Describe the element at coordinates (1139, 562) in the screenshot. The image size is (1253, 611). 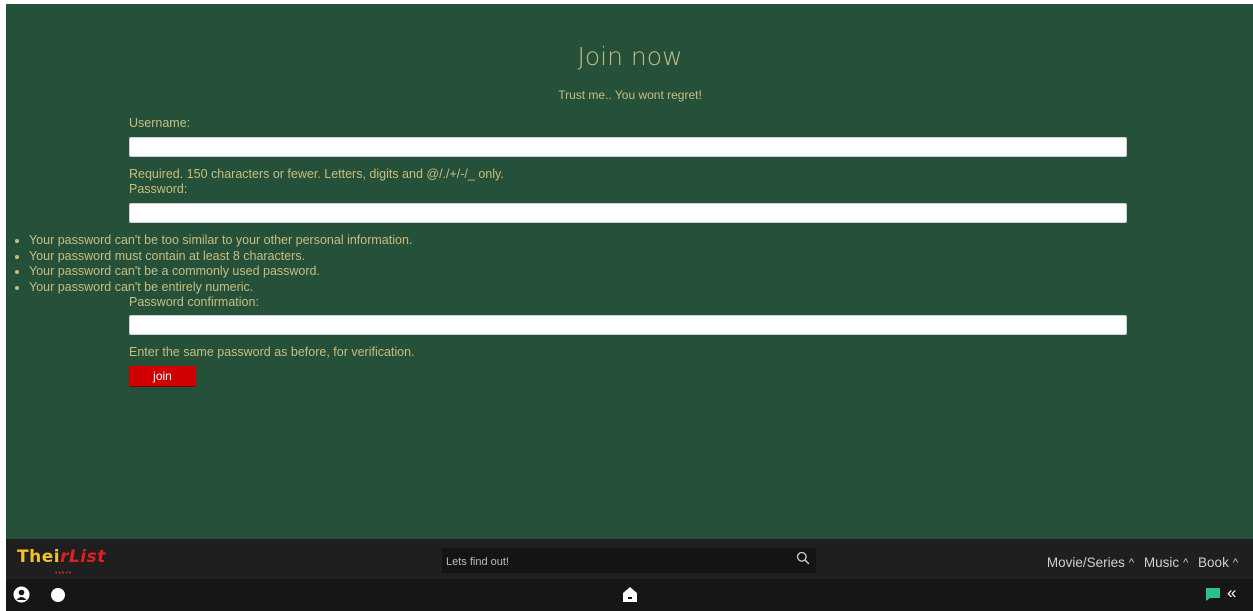
I see `category-nav: Movie/Series ^ Music ^ Book ^` at that location.